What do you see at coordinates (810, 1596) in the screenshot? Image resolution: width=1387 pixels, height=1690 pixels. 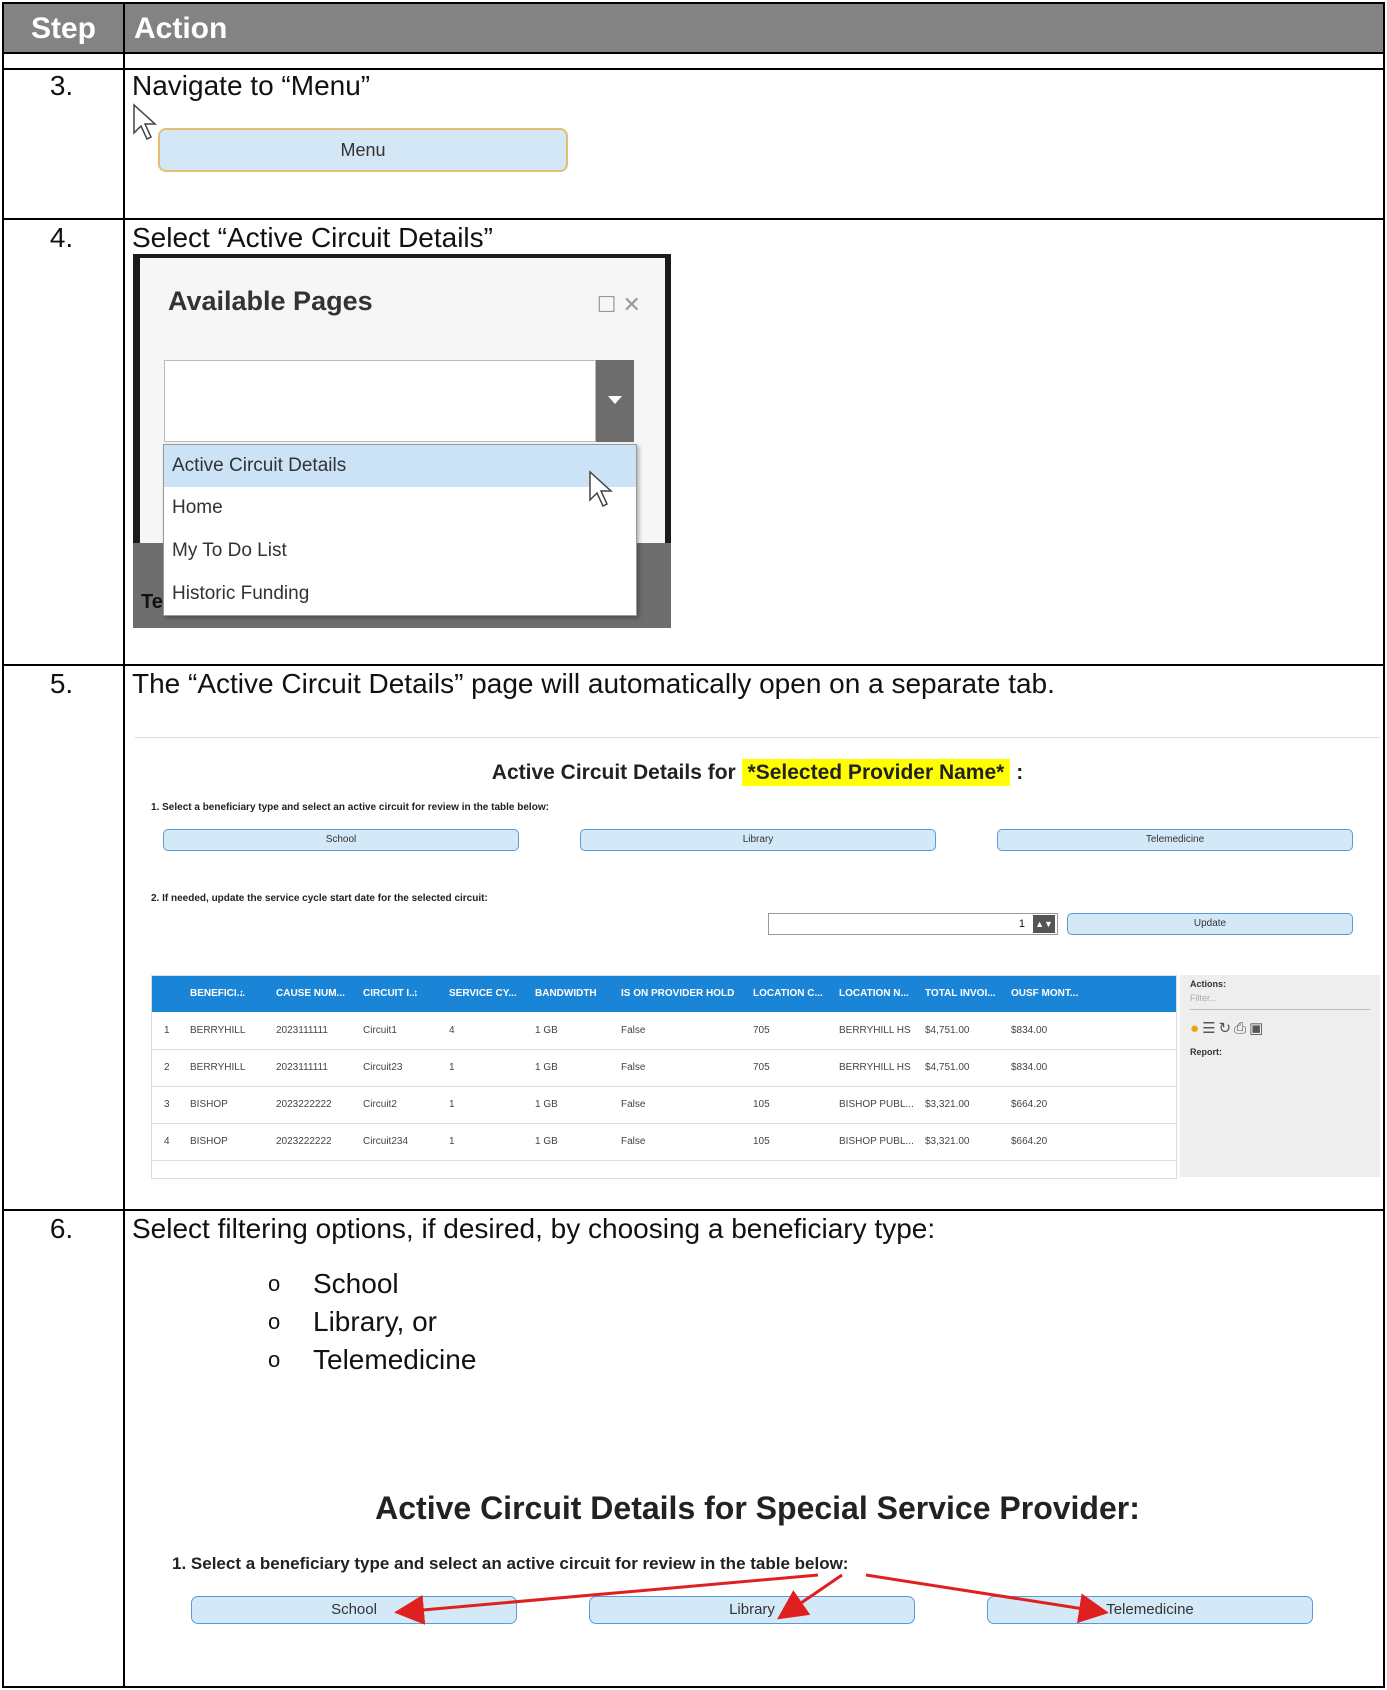 I see `arrow-to-library` at bounding box center [810, 1596].